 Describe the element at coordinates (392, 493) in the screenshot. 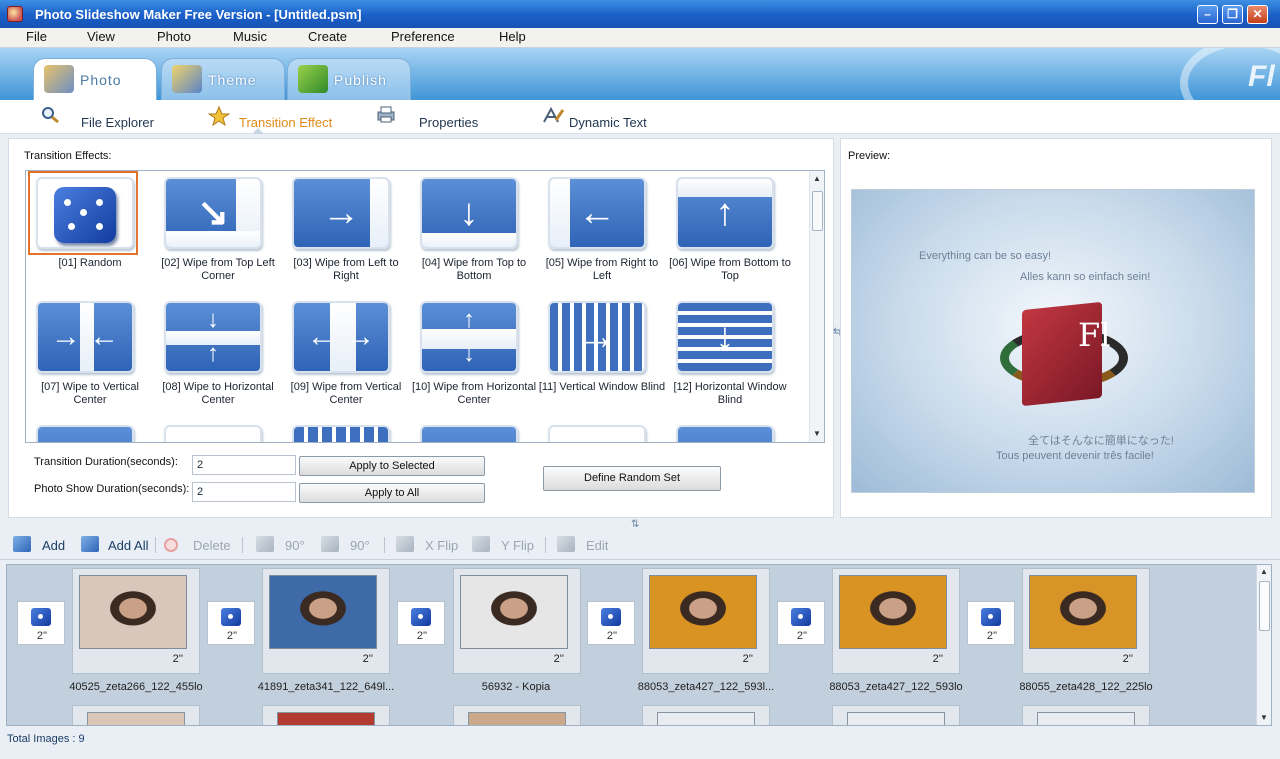

I see `apply-to-all-button: Apply to All` at that location.